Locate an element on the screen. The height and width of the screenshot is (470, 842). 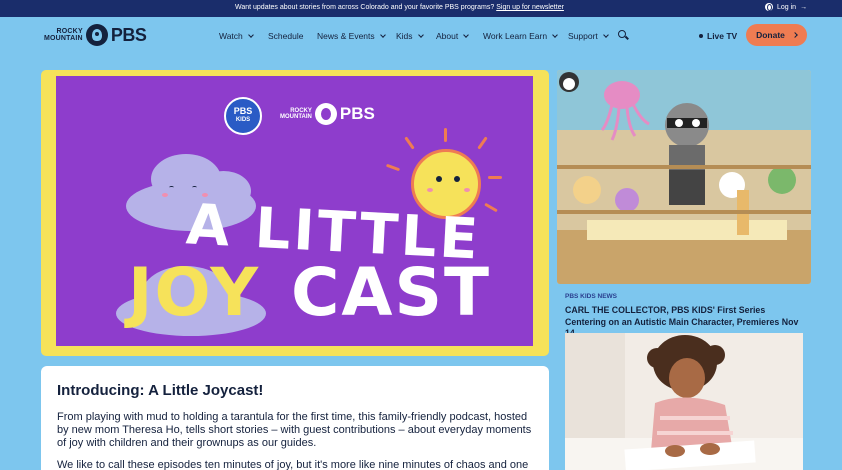
carl-the-collector-illustration is located at coordinates (684, 177).